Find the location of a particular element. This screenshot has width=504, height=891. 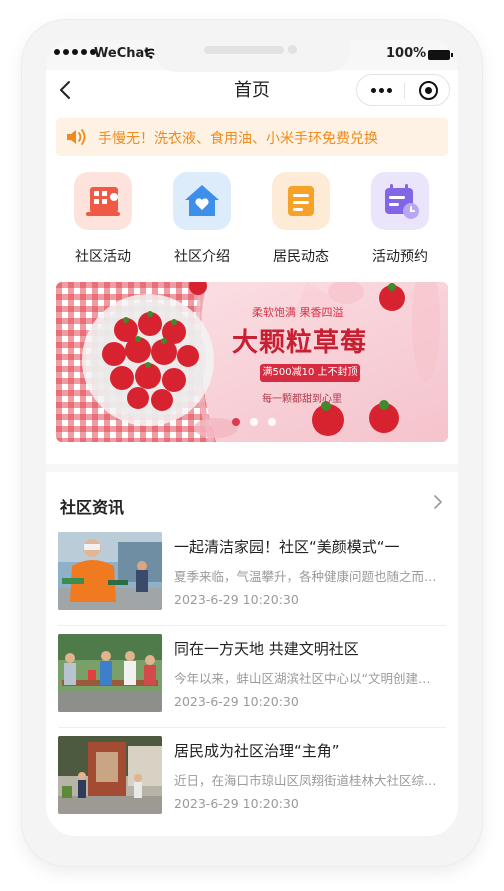

notice-bar: 手慢无！洗衣液、食用油、小米手环免费兑换 is located at coordinates (252, 137).